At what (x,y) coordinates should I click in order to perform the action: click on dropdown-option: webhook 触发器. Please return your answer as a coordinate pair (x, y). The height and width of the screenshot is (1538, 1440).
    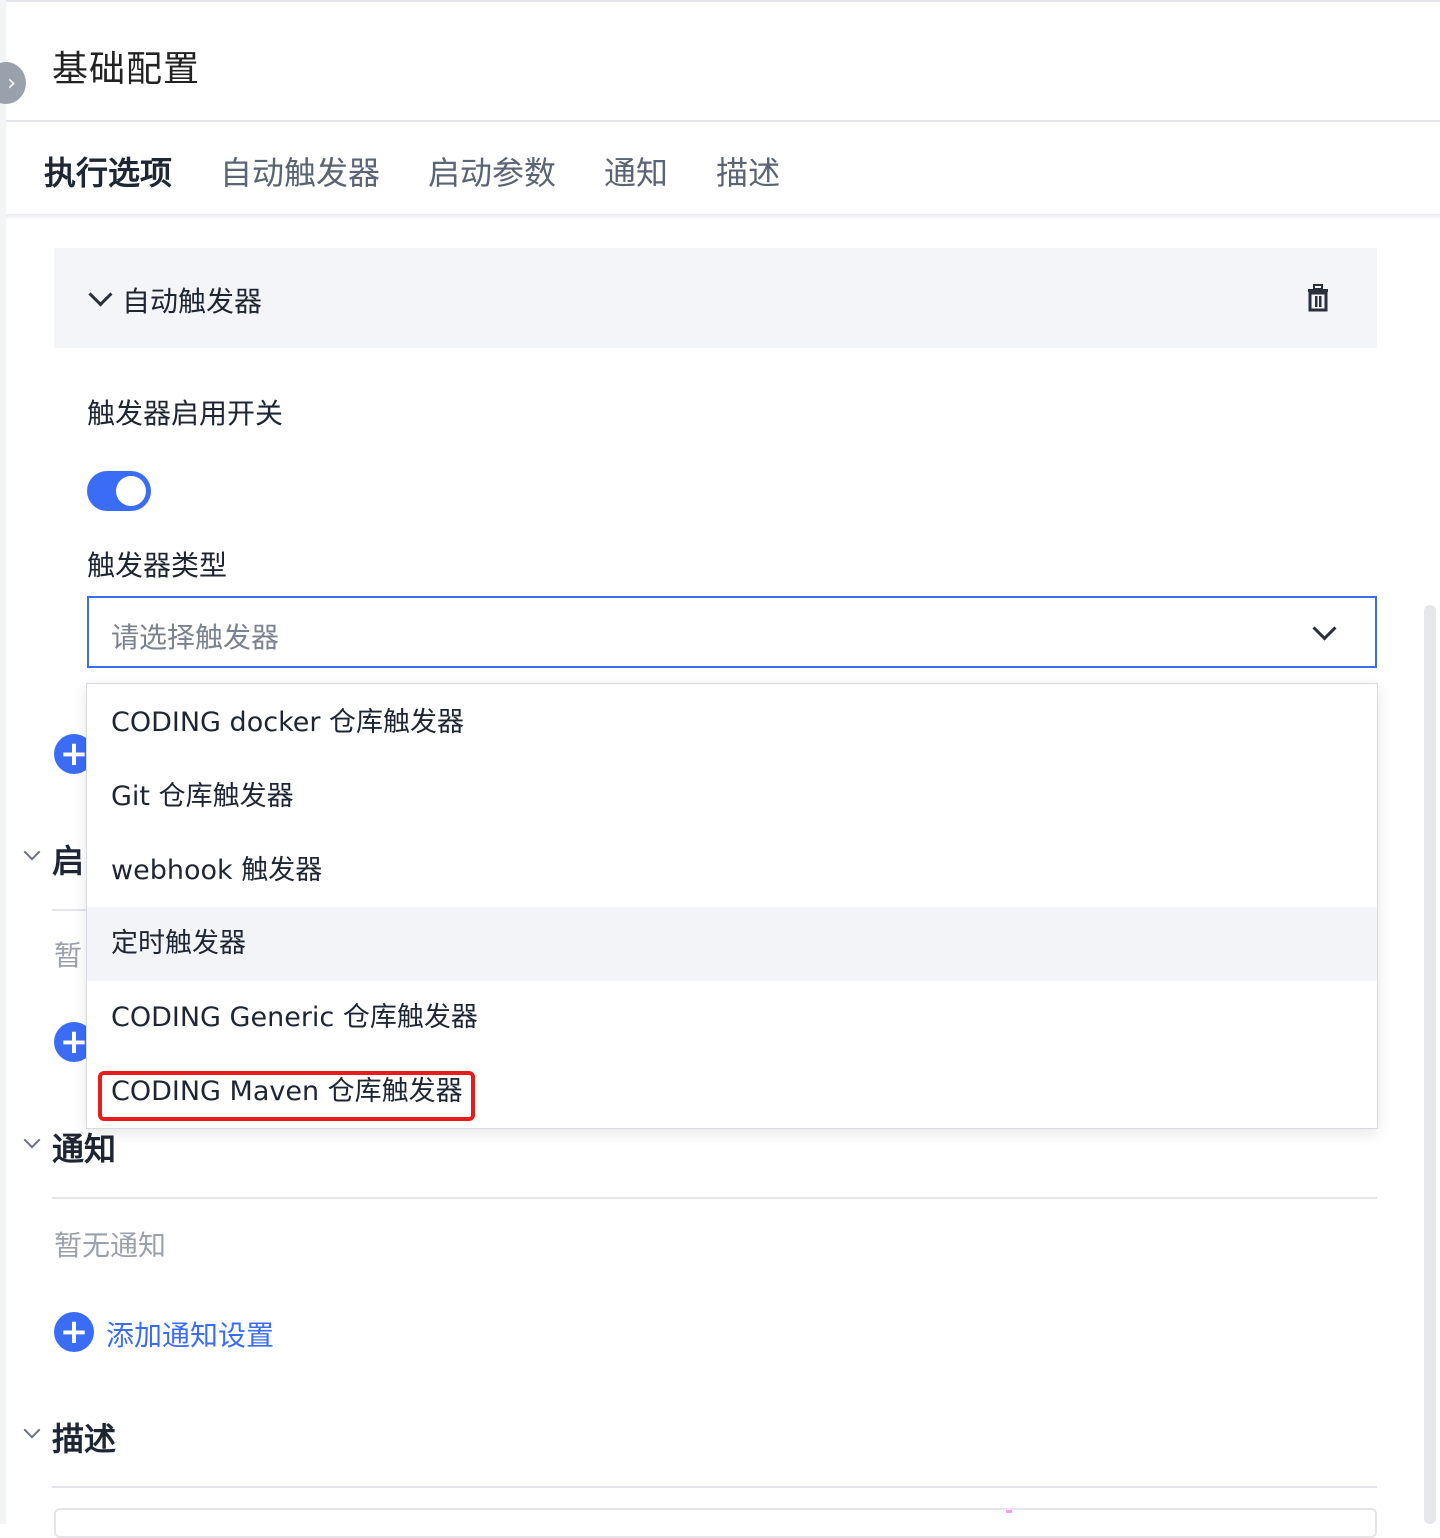
    Looking at the image, I should click on (732, 871).